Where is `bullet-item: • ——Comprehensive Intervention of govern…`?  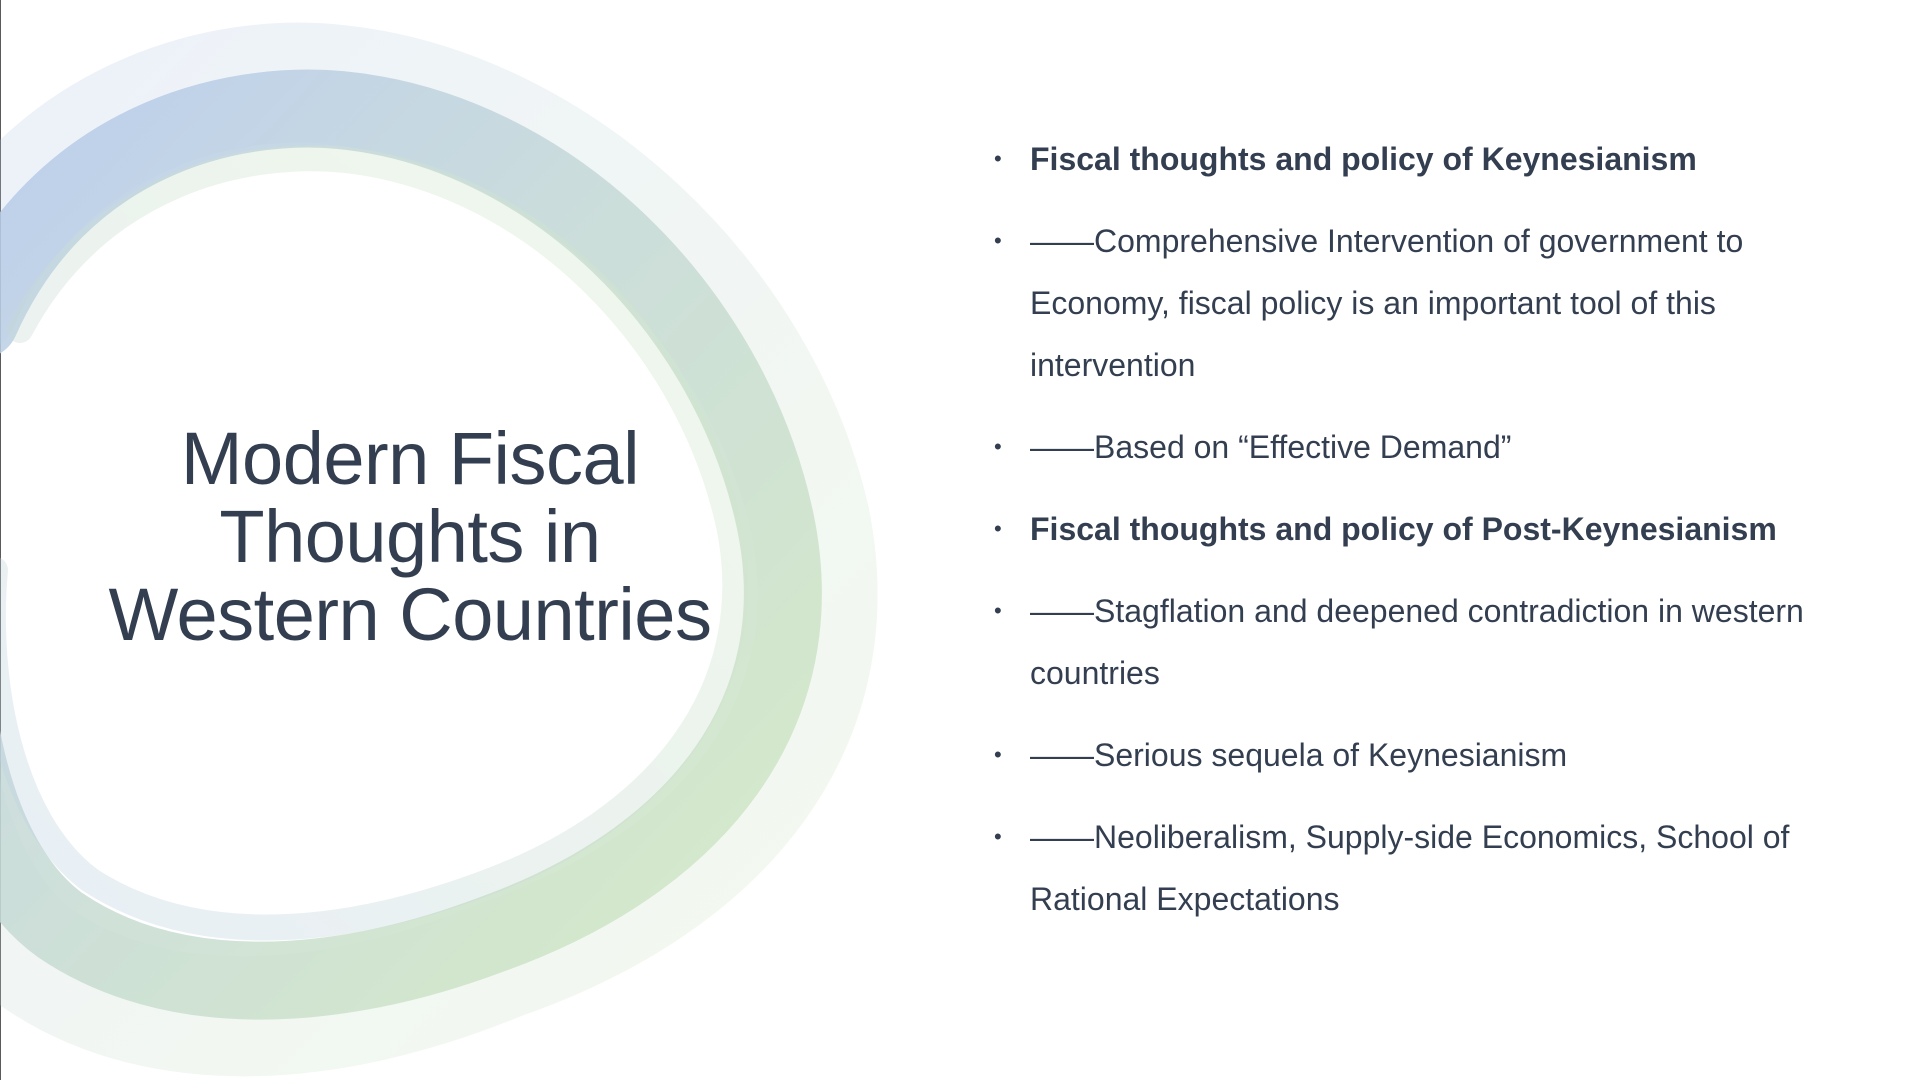
bullet-item: • ——Comprehensive Intervention of govern… is located at coordinates (1412, 303).